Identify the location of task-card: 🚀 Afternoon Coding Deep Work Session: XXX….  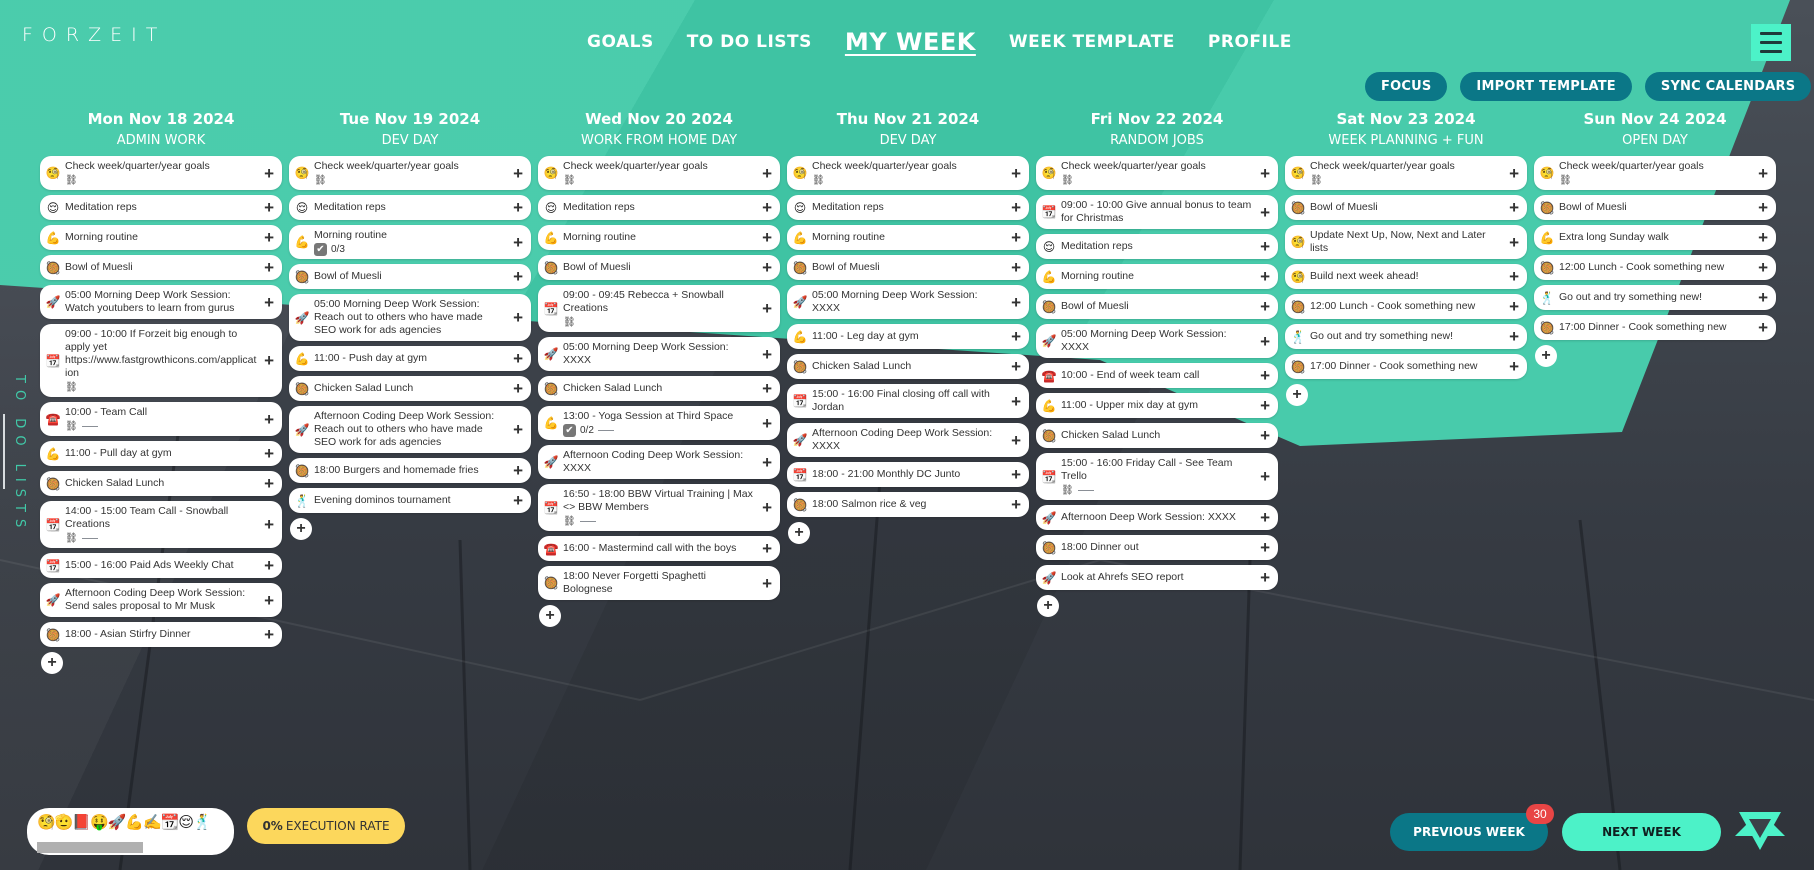
(908, 440).